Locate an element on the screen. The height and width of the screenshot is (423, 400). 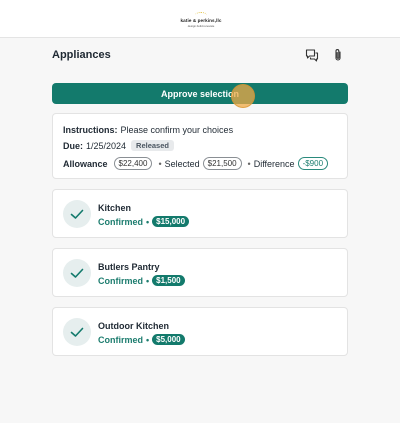
due-label: Due: is located at coordinates (73, 145).